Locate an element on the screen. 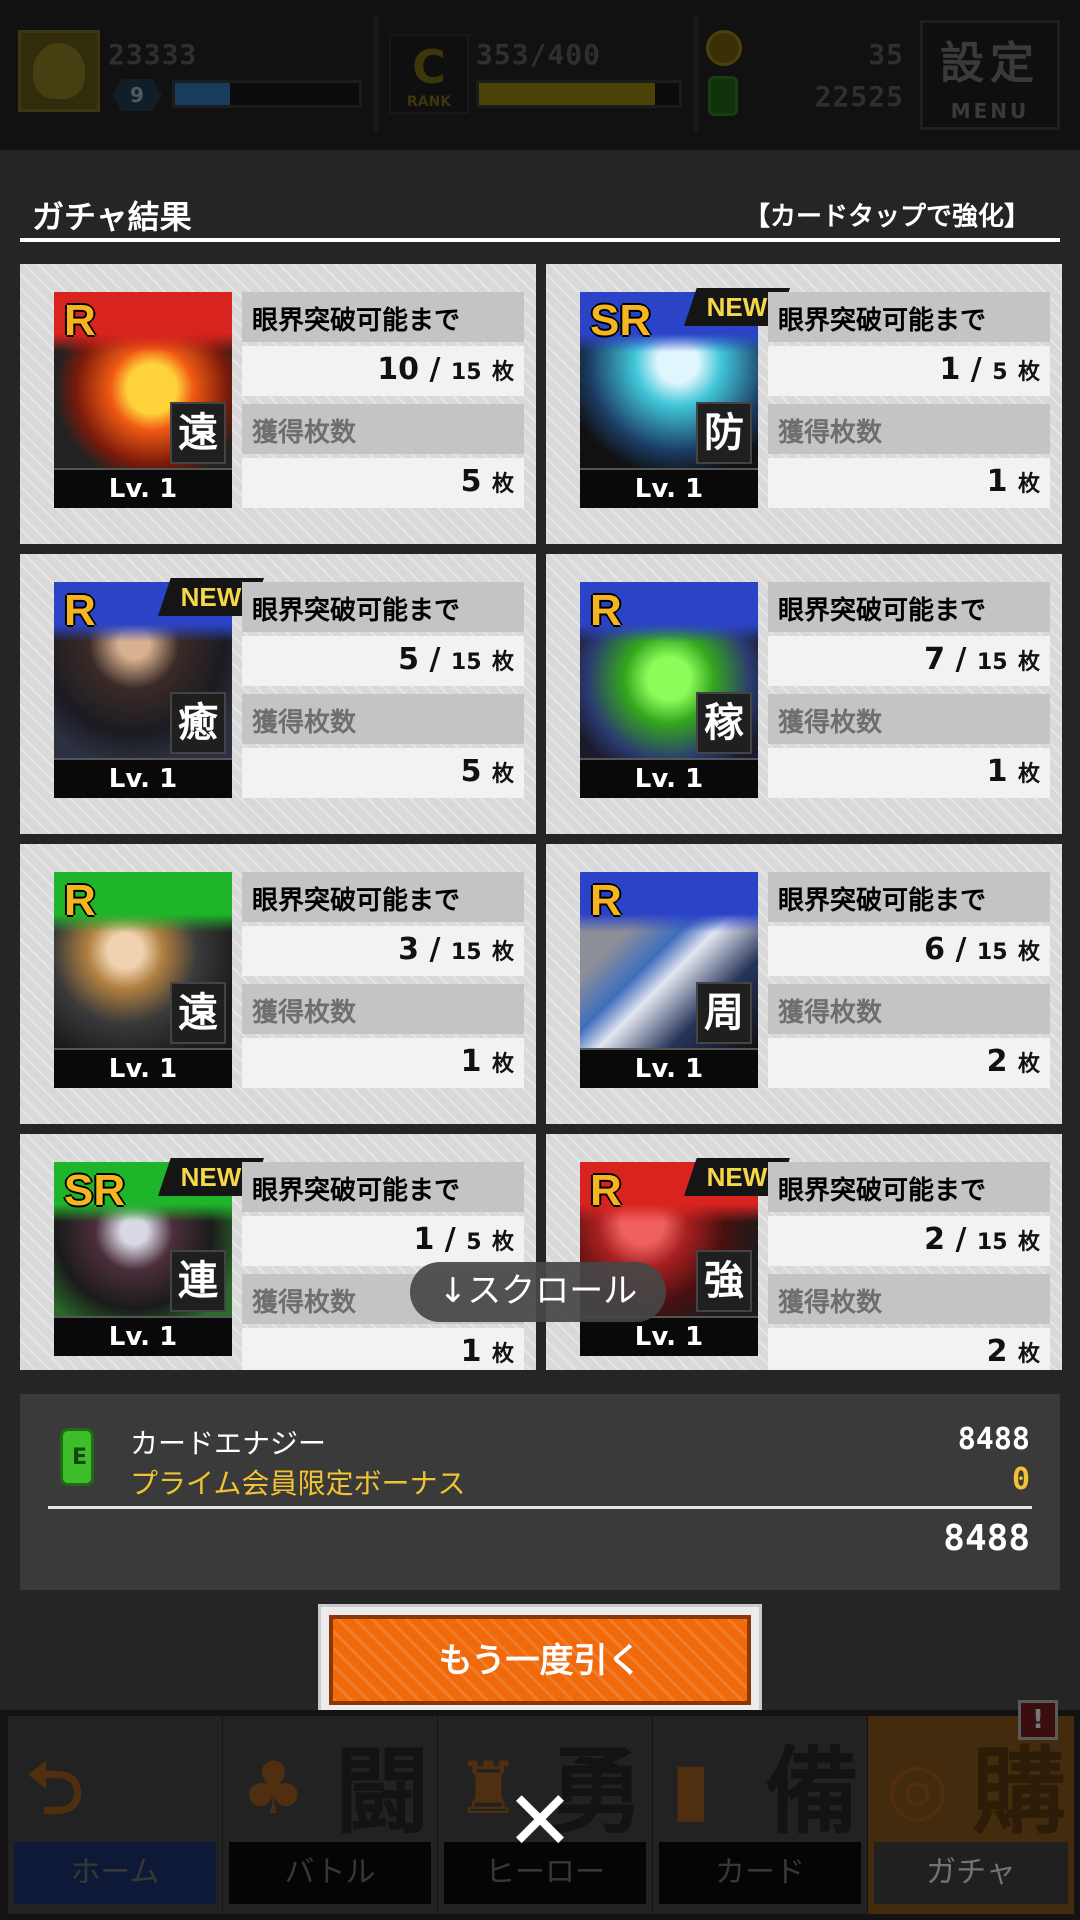 Image resolution: width=1080 pixels, height=1920 pixels. prime-bonus-label: プライム会員限定ボーナス is located at coordinates (298, 1483).